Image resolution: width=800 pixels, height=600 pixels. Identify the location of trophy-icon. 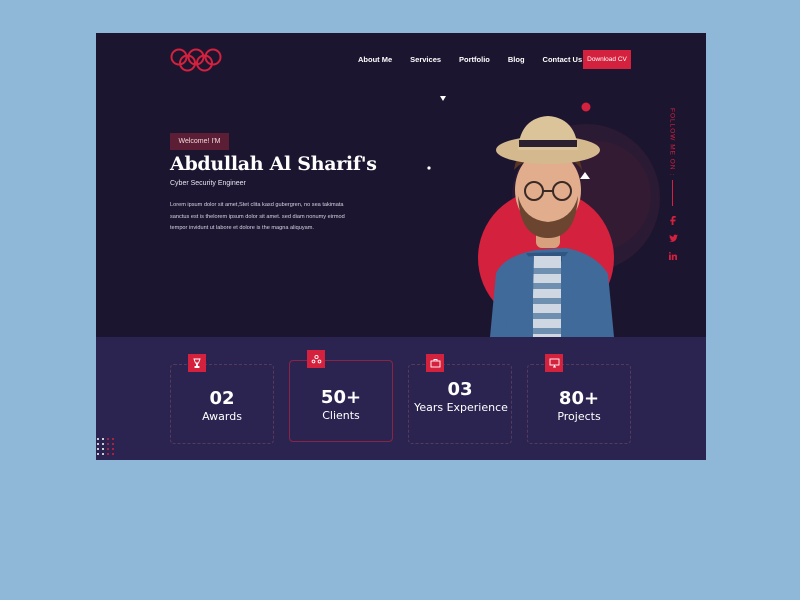
(197, 363).